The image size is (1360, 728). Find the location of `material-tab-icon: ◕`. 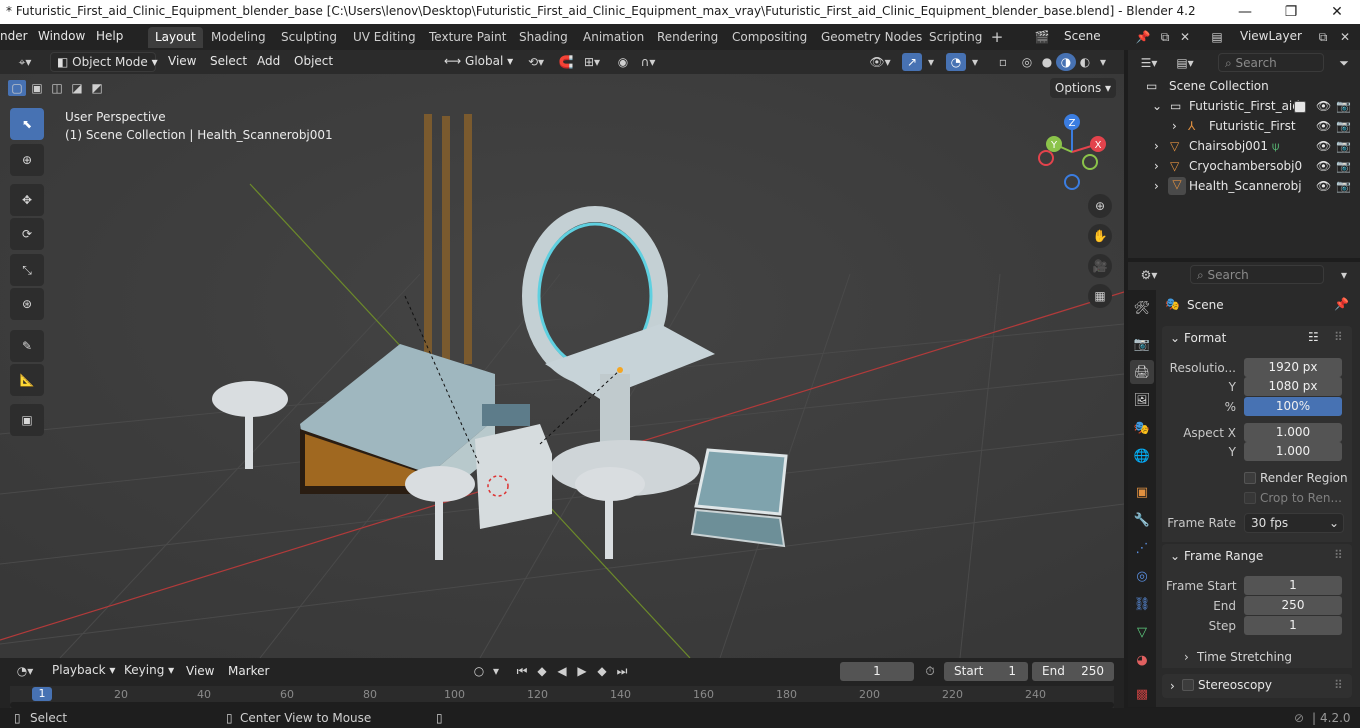

material-tab-icon: ◕ is located at coordinates (1142, 660).